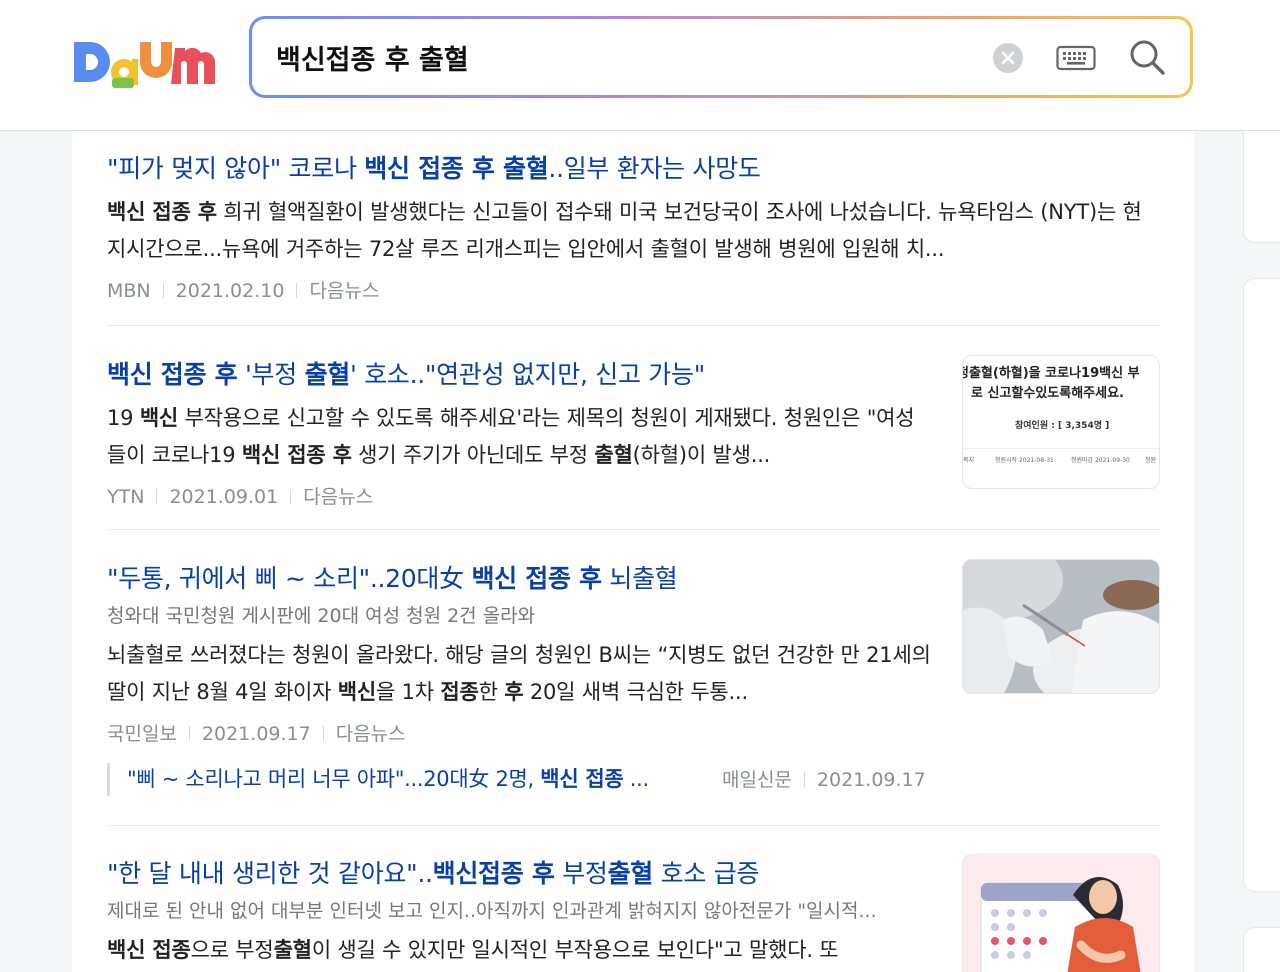 The width and height of the screenshot is (1280, 972). I want to click on news-subtitle: 청와대 국민청원 게시판에 20대 여성 청원 2건 올라와, so click(321, 616).